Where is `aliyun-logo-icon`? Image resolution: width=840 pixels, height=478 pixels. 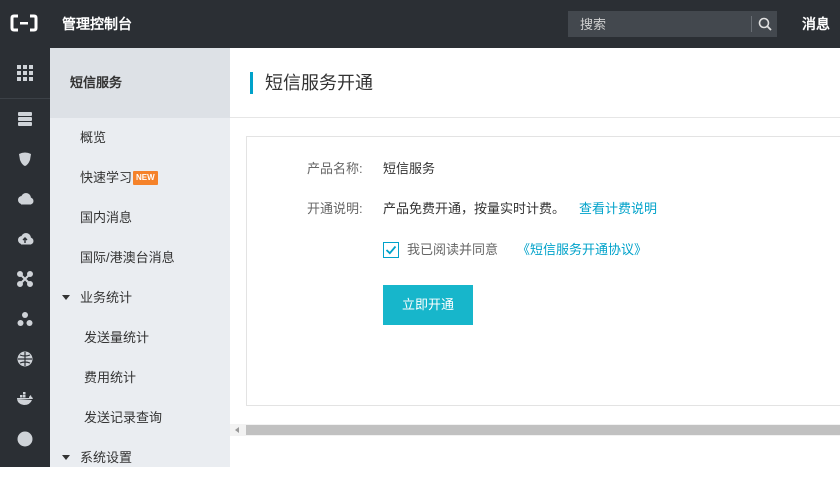
aliyun-logo-icon is located at coordinates (24, 23).